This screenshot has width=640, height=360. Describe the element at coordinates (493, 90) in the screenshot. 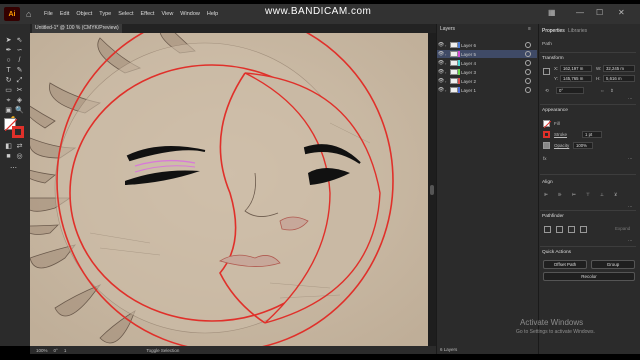

I see `layer-name: Layer 1` at that location.